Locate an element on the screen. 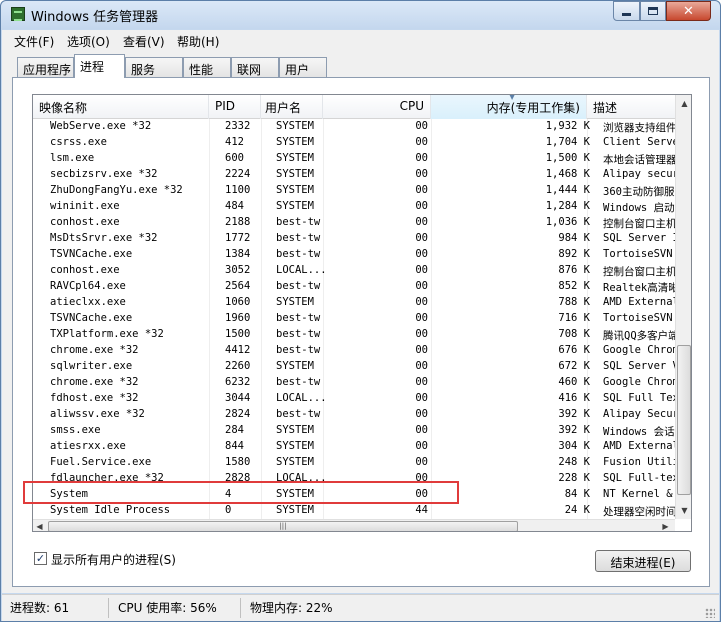 The image size is (721, 622). process-pid: 2564 is located at coordinates (238, 286).